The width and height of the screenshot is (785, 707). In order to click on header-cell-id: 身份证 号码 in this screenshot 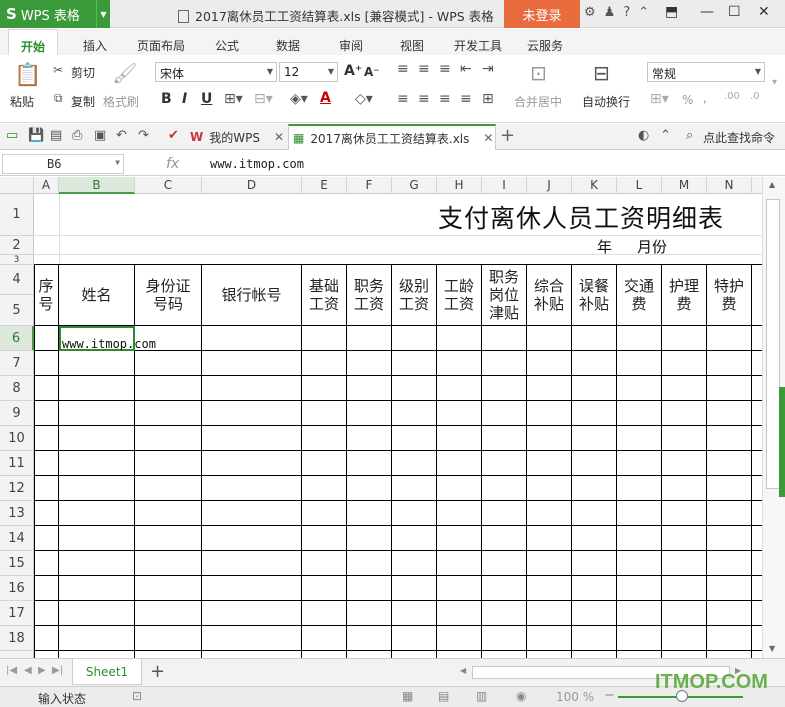, I will do `click(168, 295)`.